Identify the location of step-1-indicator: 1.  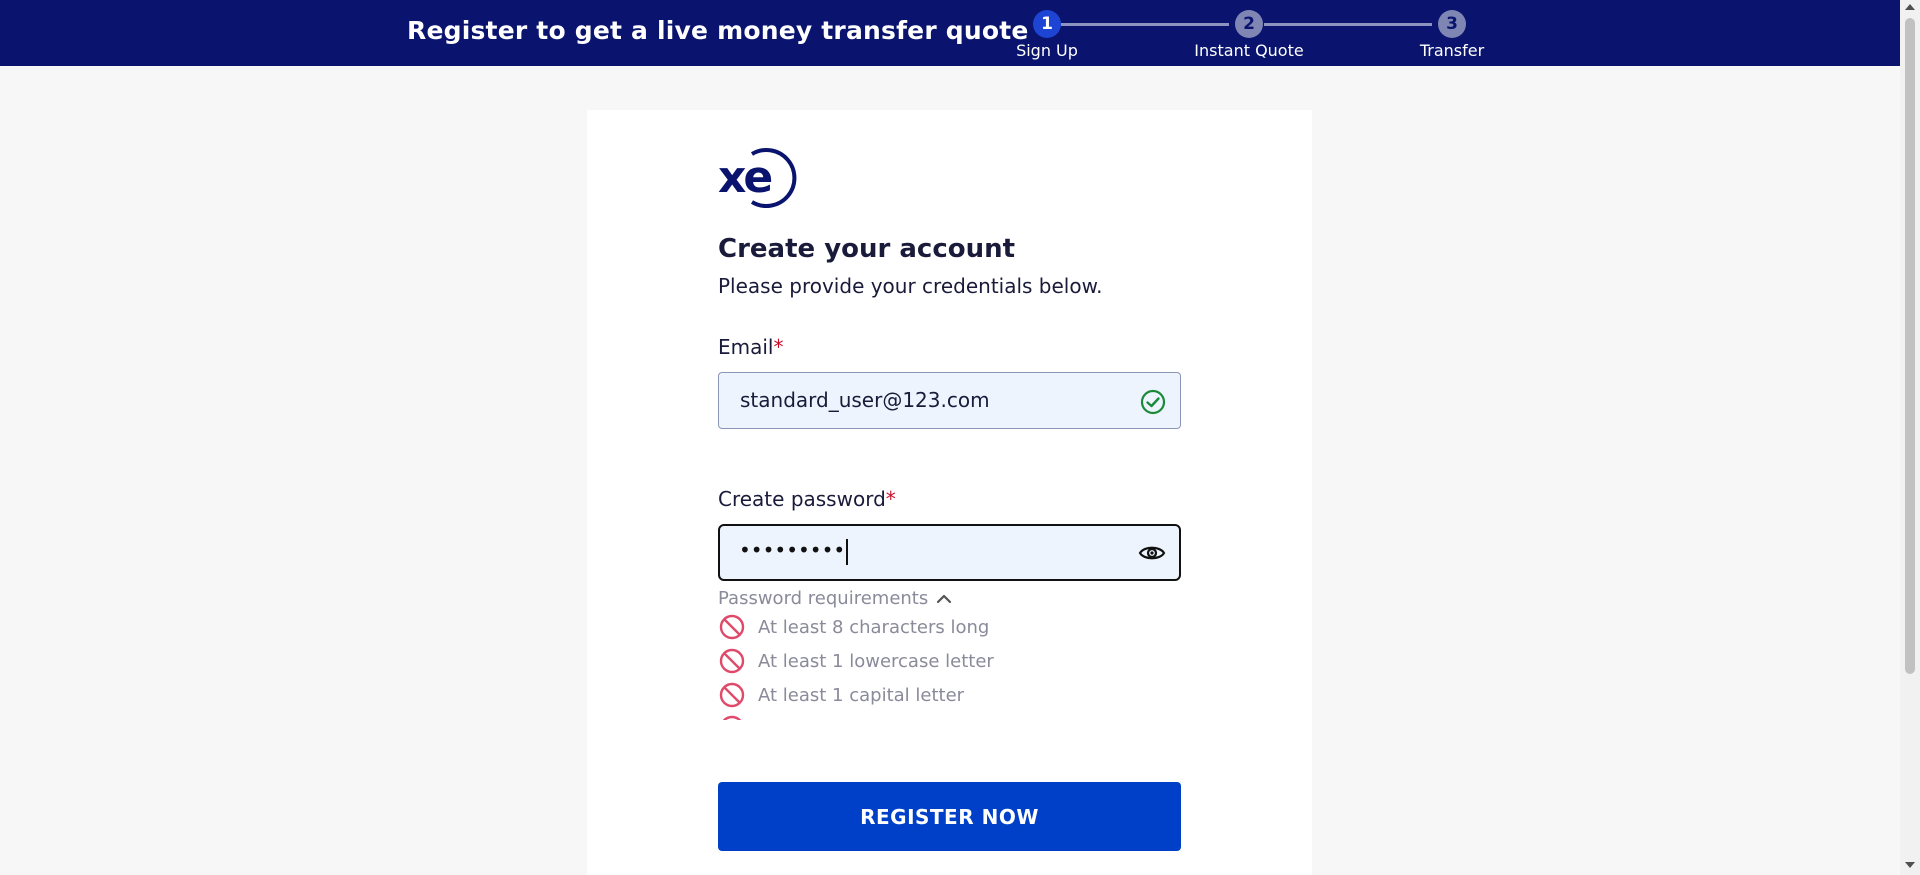
(1047, 24).